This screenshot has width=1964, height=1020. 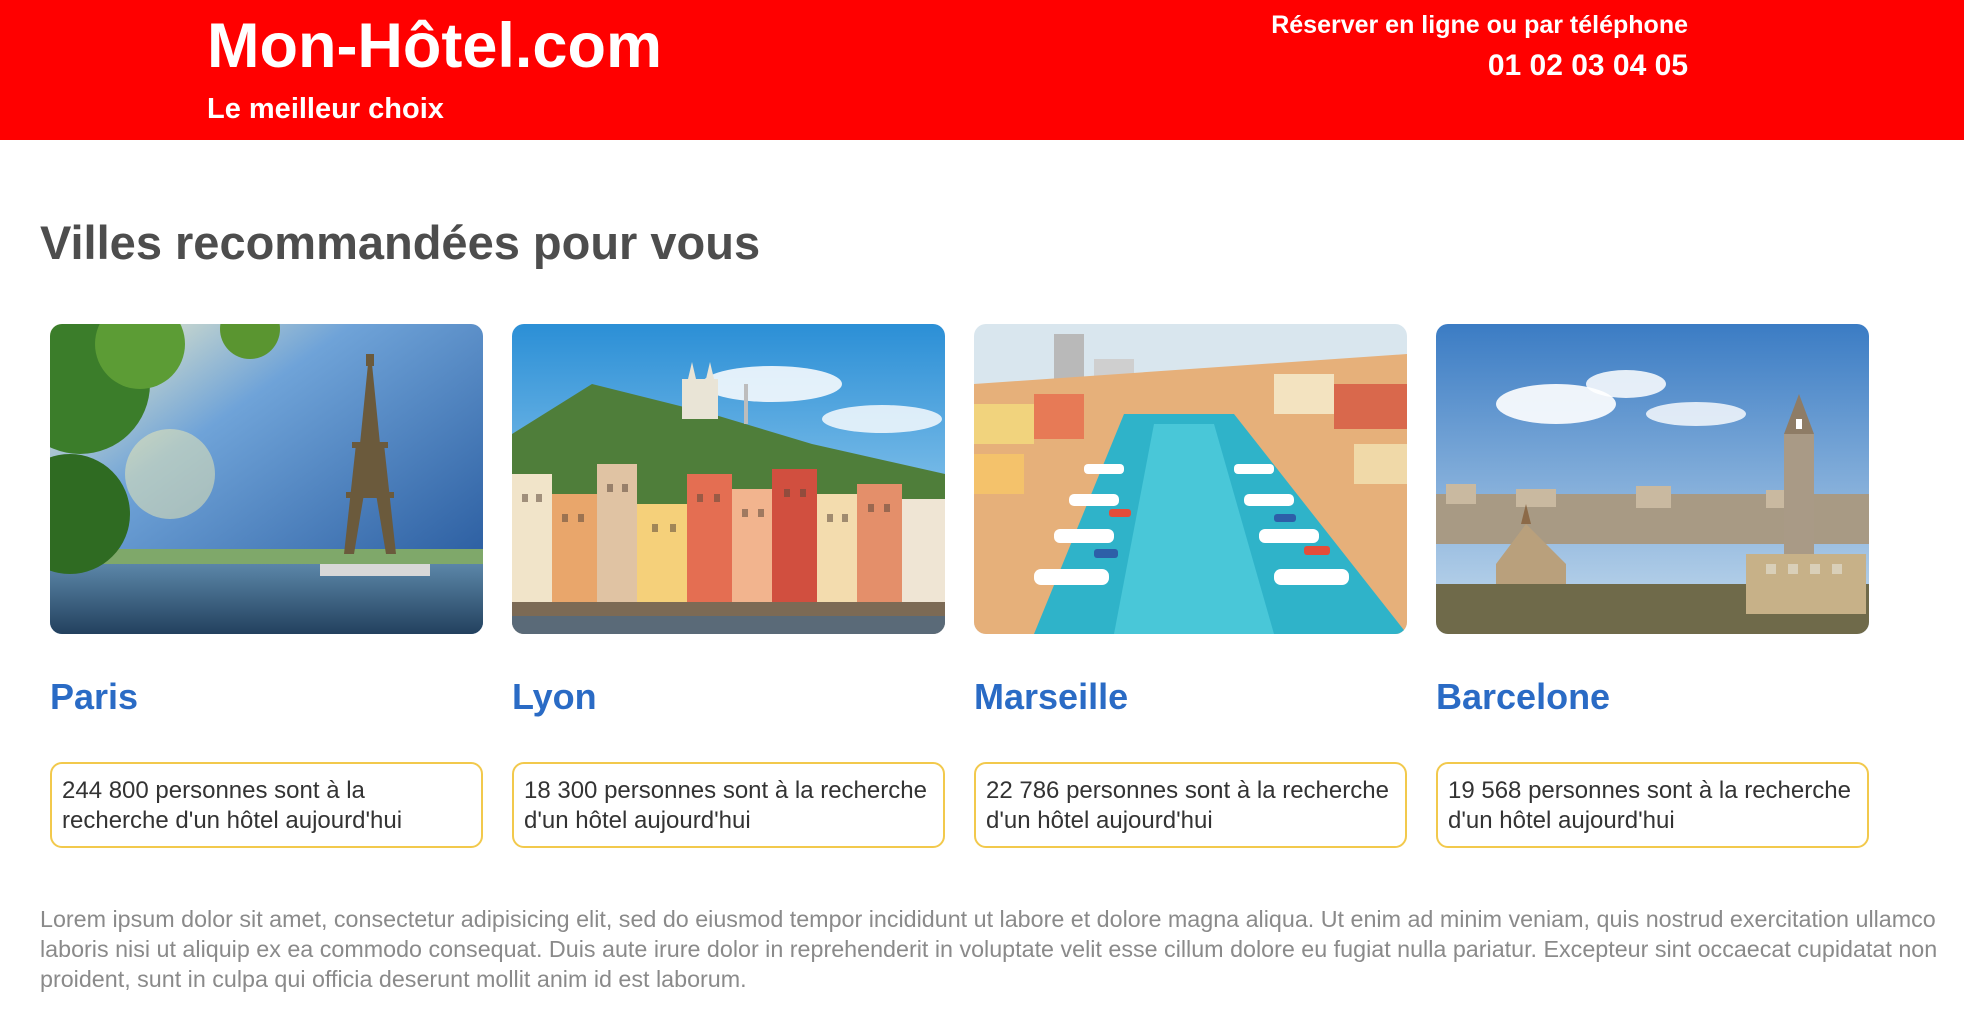 What do you see at coordinates (94, 697) in the screenshot?
I see `city-link-paris: Paris` at bounding box center [94, 697].